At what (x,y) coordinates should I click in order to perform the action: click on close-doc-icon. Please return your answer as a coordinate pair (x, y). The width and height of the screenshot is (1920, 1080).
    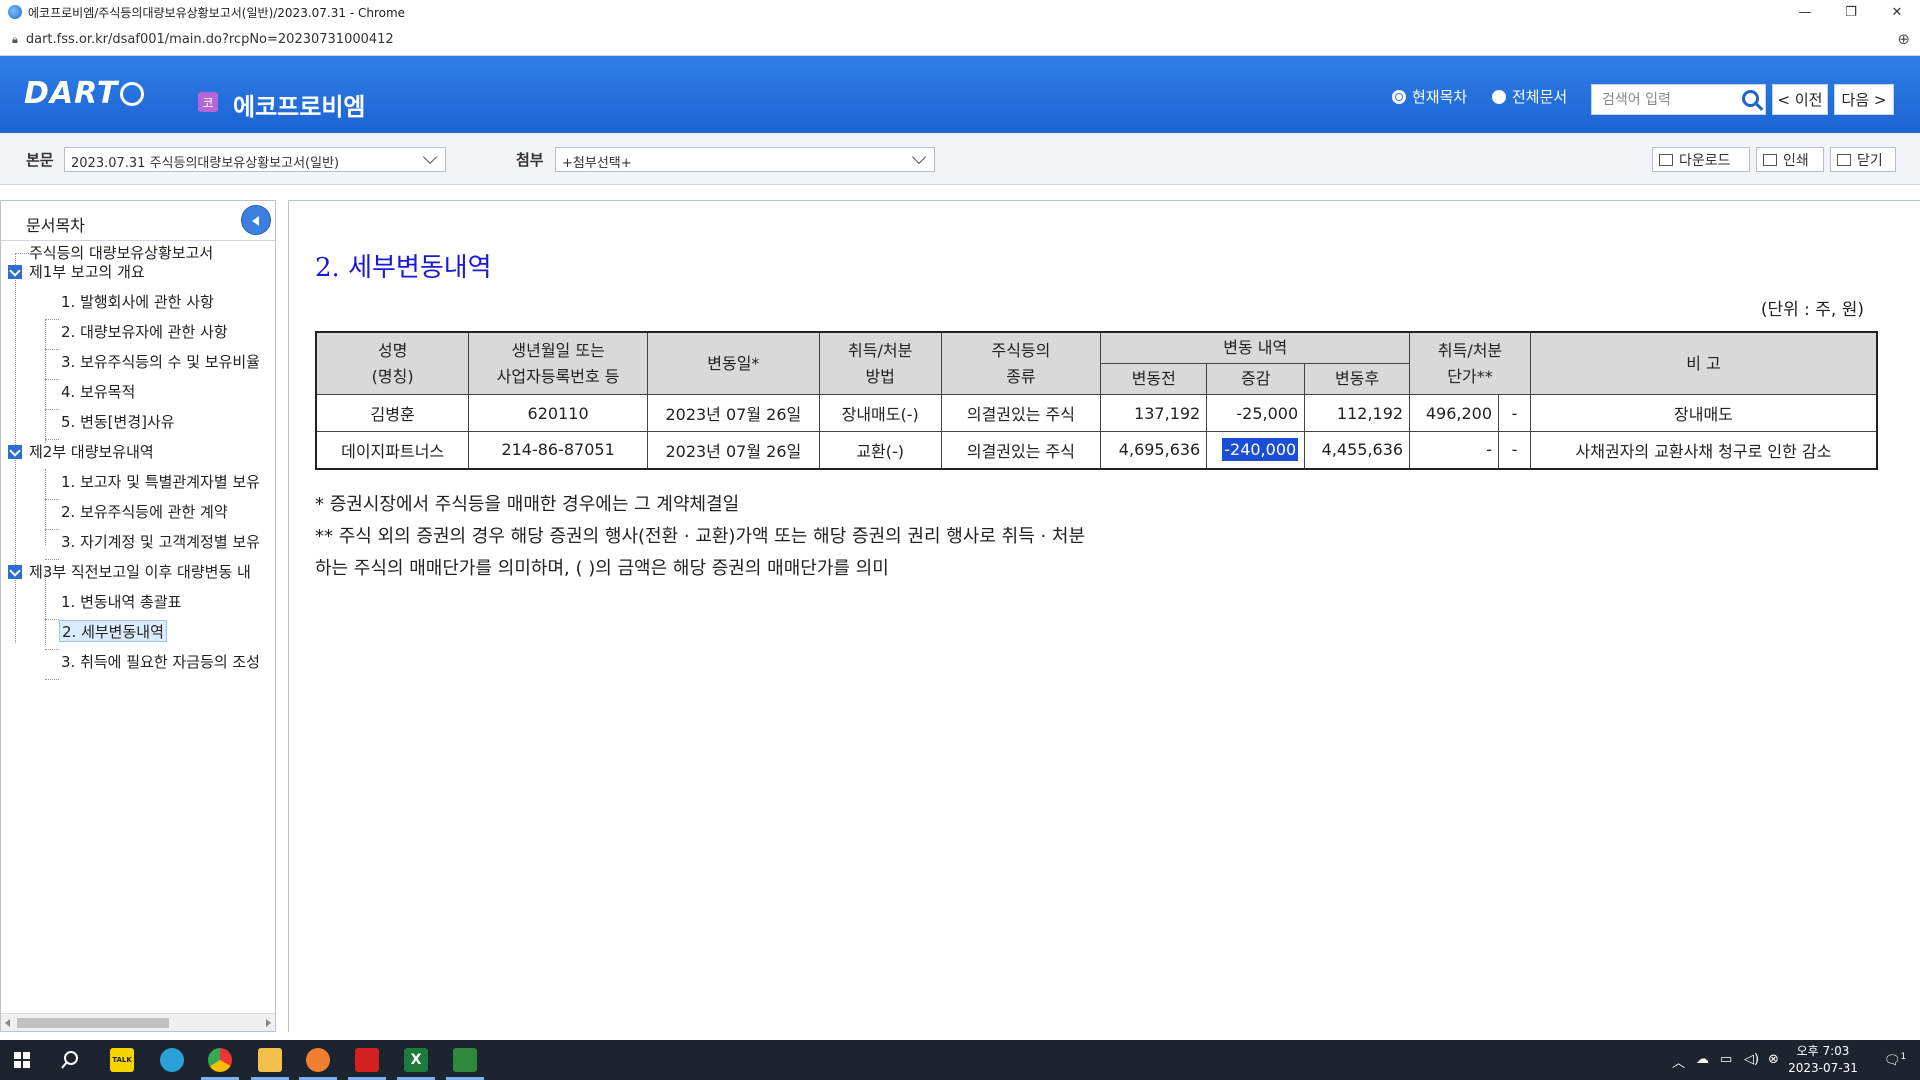
    Looking at the image, I should click on (1844, 159).